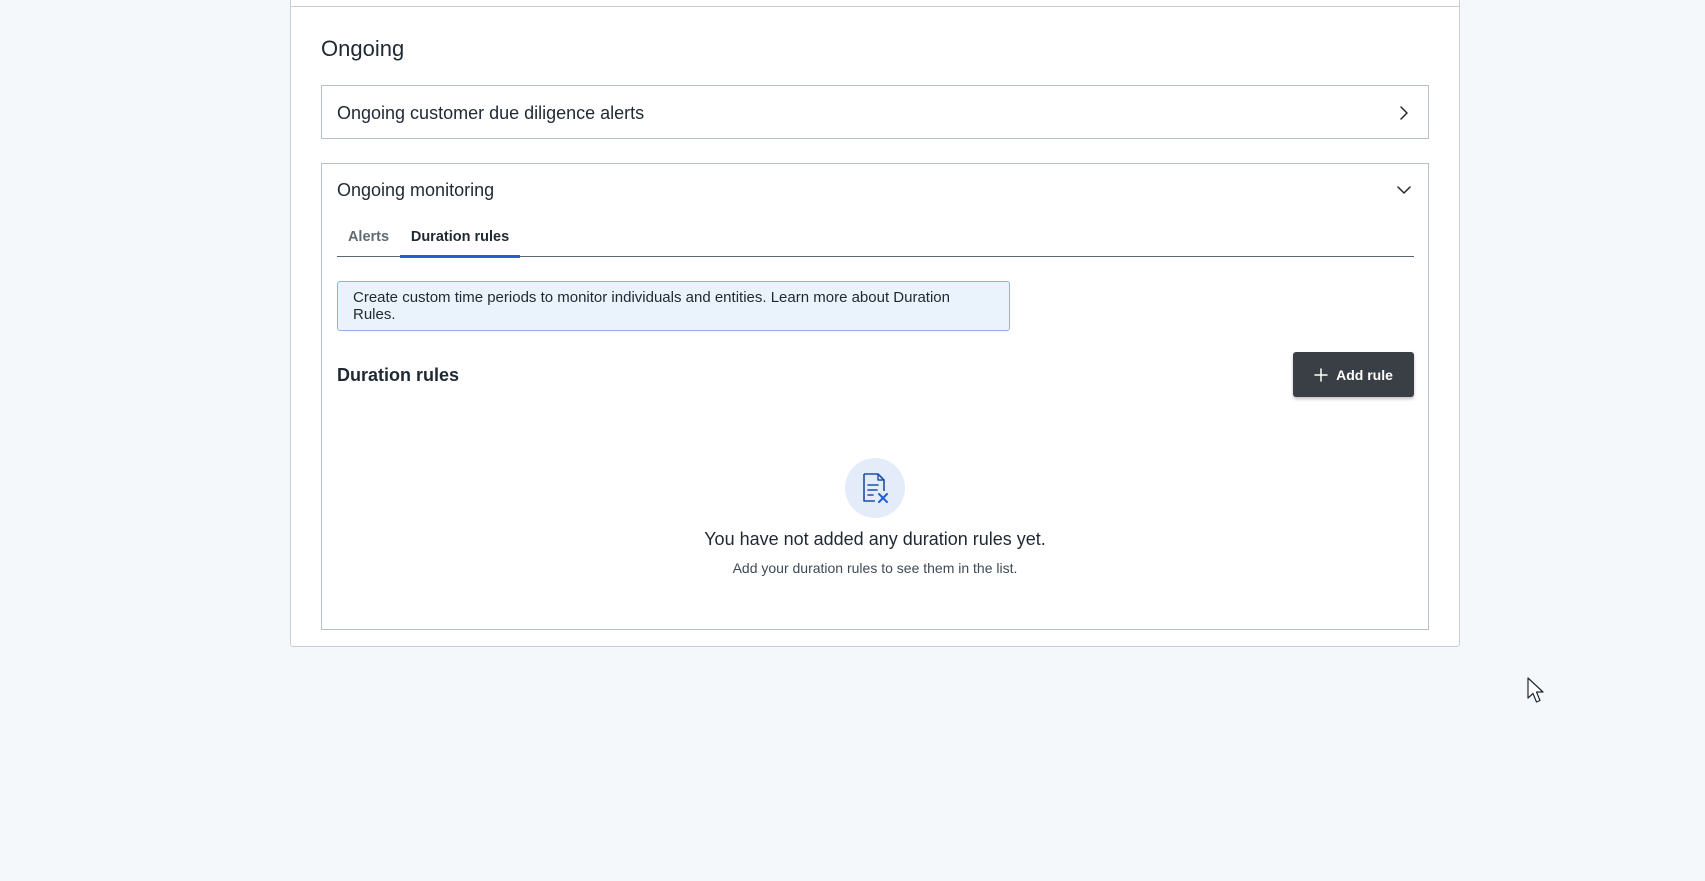  I want to click on add-rule-label: Add rule, so click(1364, 374).